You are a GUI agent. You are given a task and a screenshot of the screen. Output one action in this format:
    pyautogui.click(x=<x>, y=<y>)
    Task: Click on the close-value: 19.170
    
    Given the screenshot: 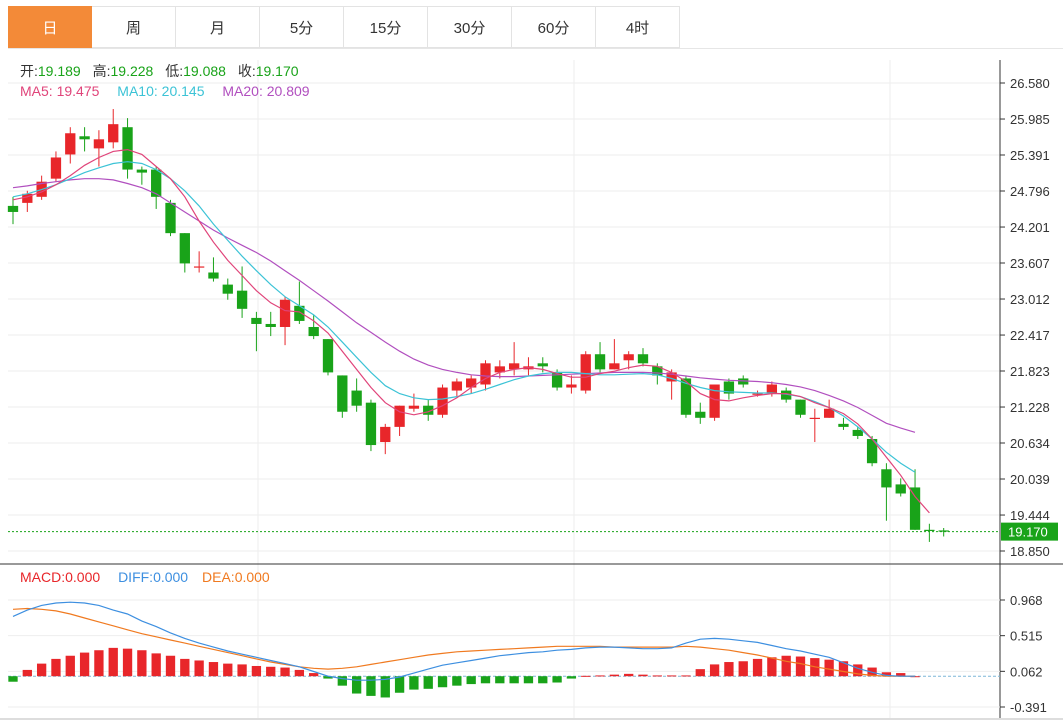 What is the action you would take?
    pyautogui.click(x=277, y=71)
    